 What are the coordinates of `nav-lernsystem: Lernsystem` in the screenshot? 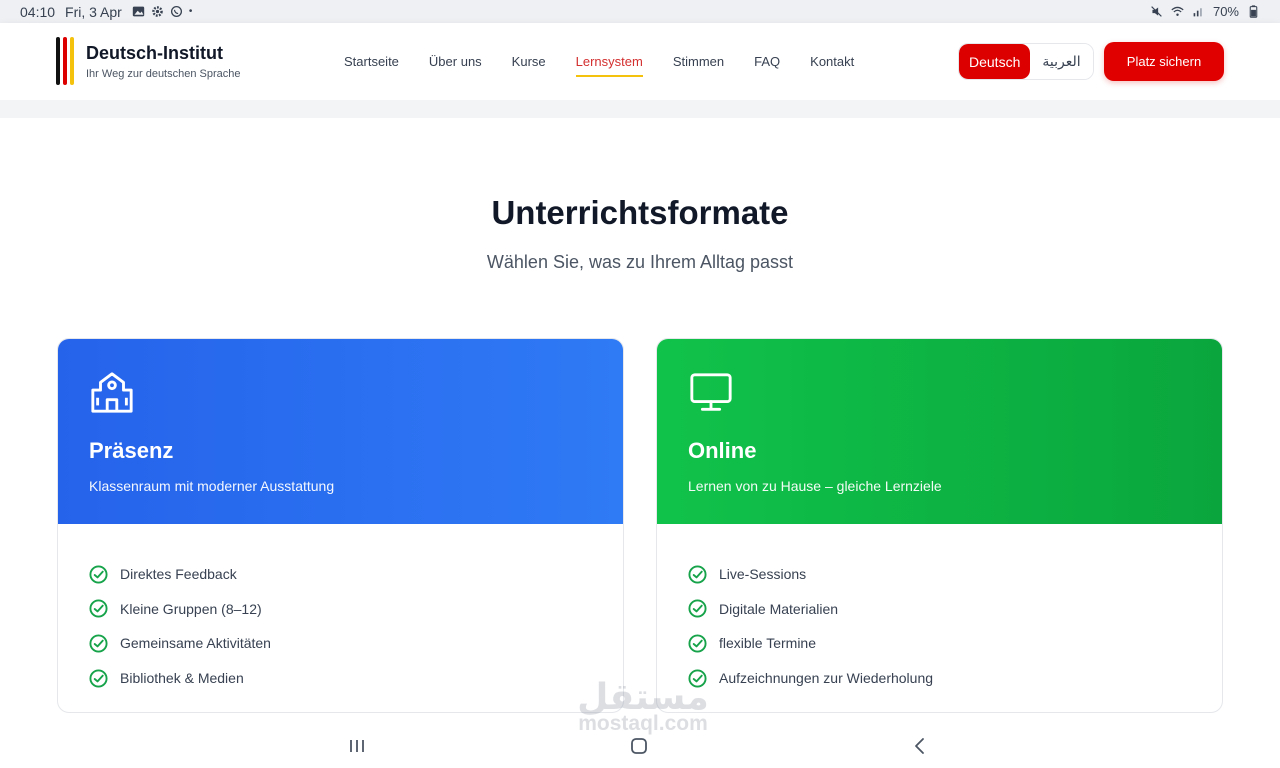 It's located at (609, 63).